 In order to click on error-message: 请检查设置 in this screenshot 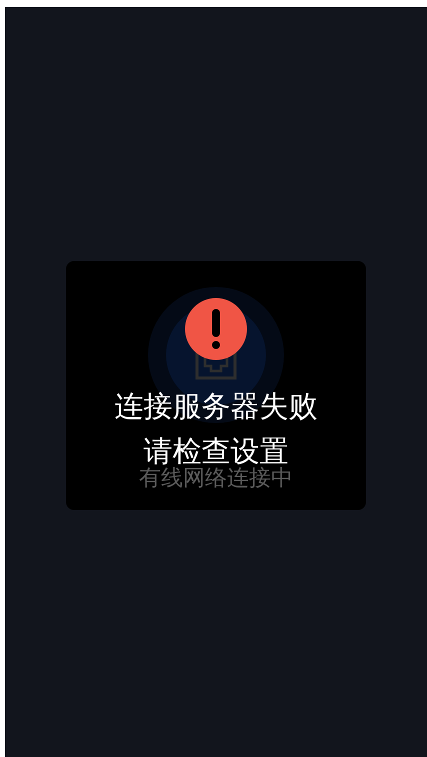, I will do `click(216, 451)`.